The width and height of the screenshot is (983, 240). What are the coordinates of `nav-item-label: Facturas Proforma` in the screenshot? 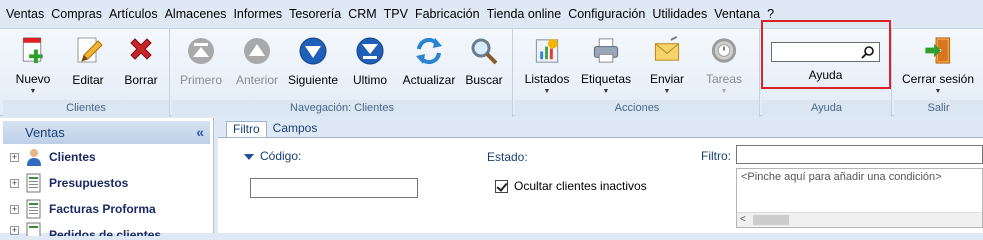 It's located at (102, 209).